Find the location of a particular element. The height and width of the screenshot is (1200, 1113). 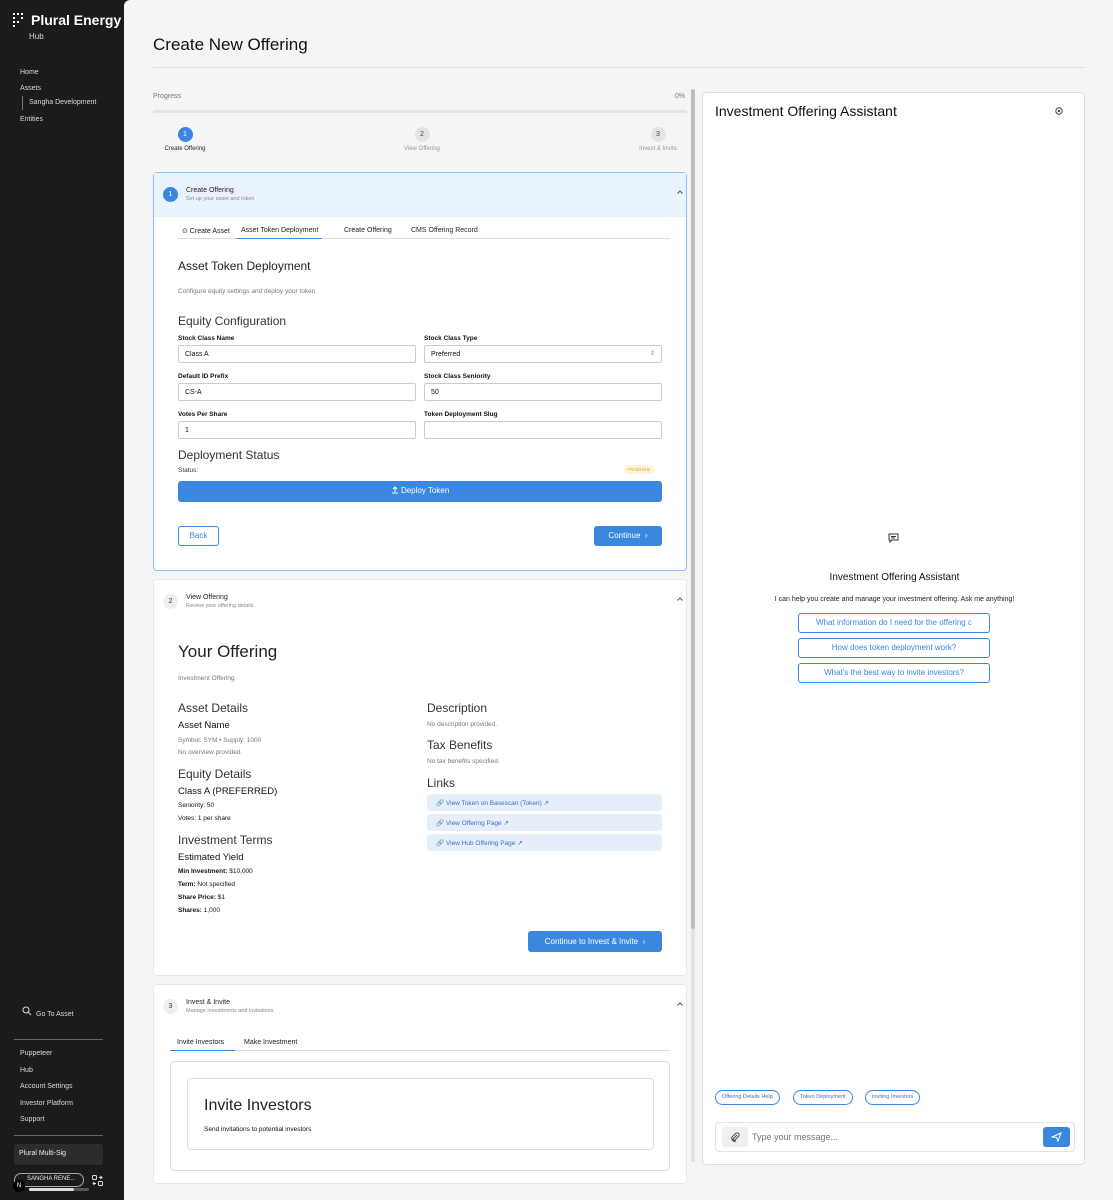

multisig-selector: Plural Multi-Sig is located at coordinates (58, 1154).